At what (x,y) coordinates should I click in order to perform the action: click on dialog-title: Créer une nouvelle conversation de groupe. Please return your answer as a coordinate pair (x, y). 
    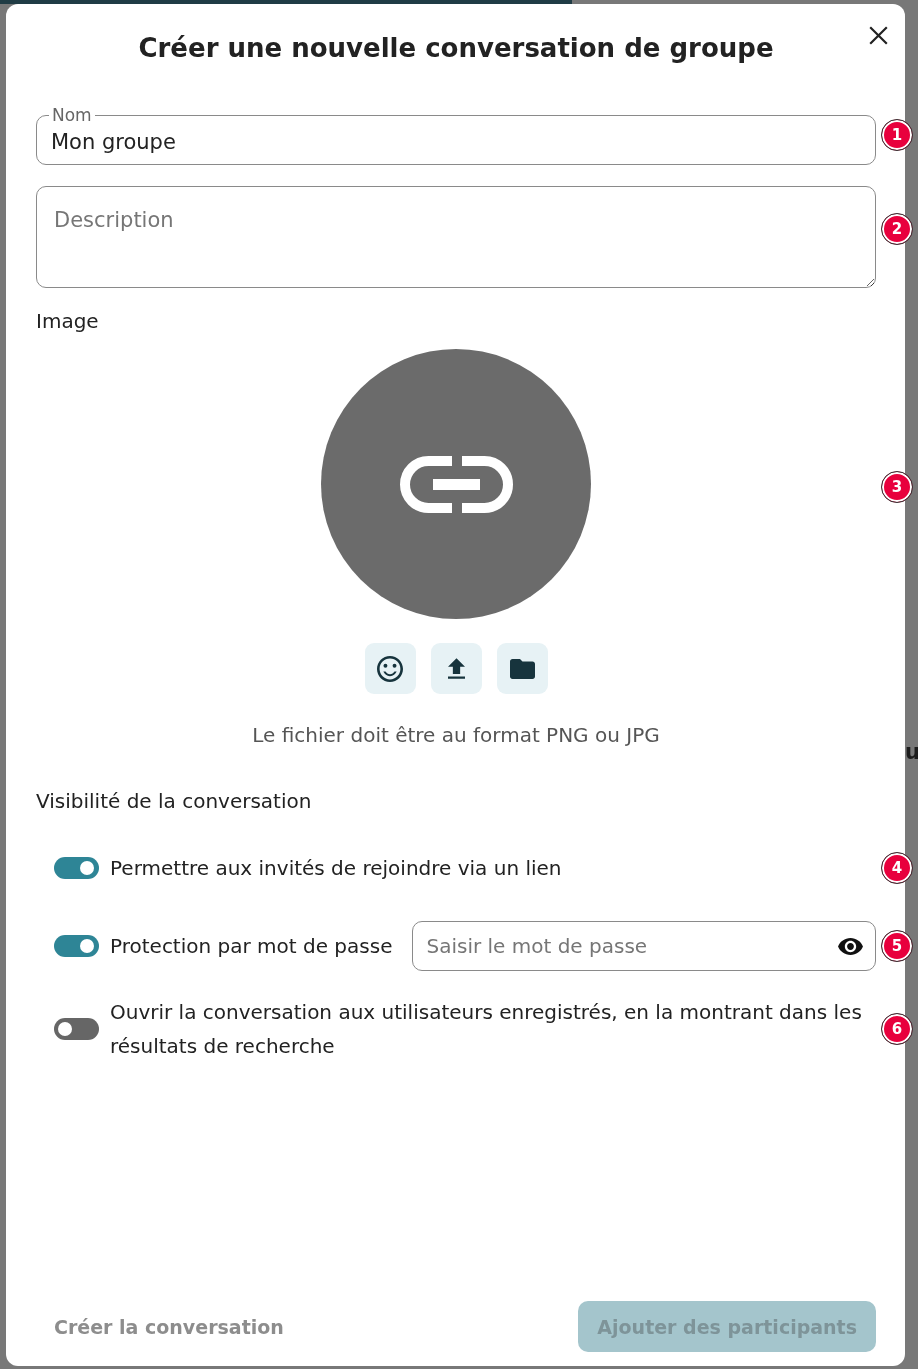
    Looking at the image, I should click on (456, 48).